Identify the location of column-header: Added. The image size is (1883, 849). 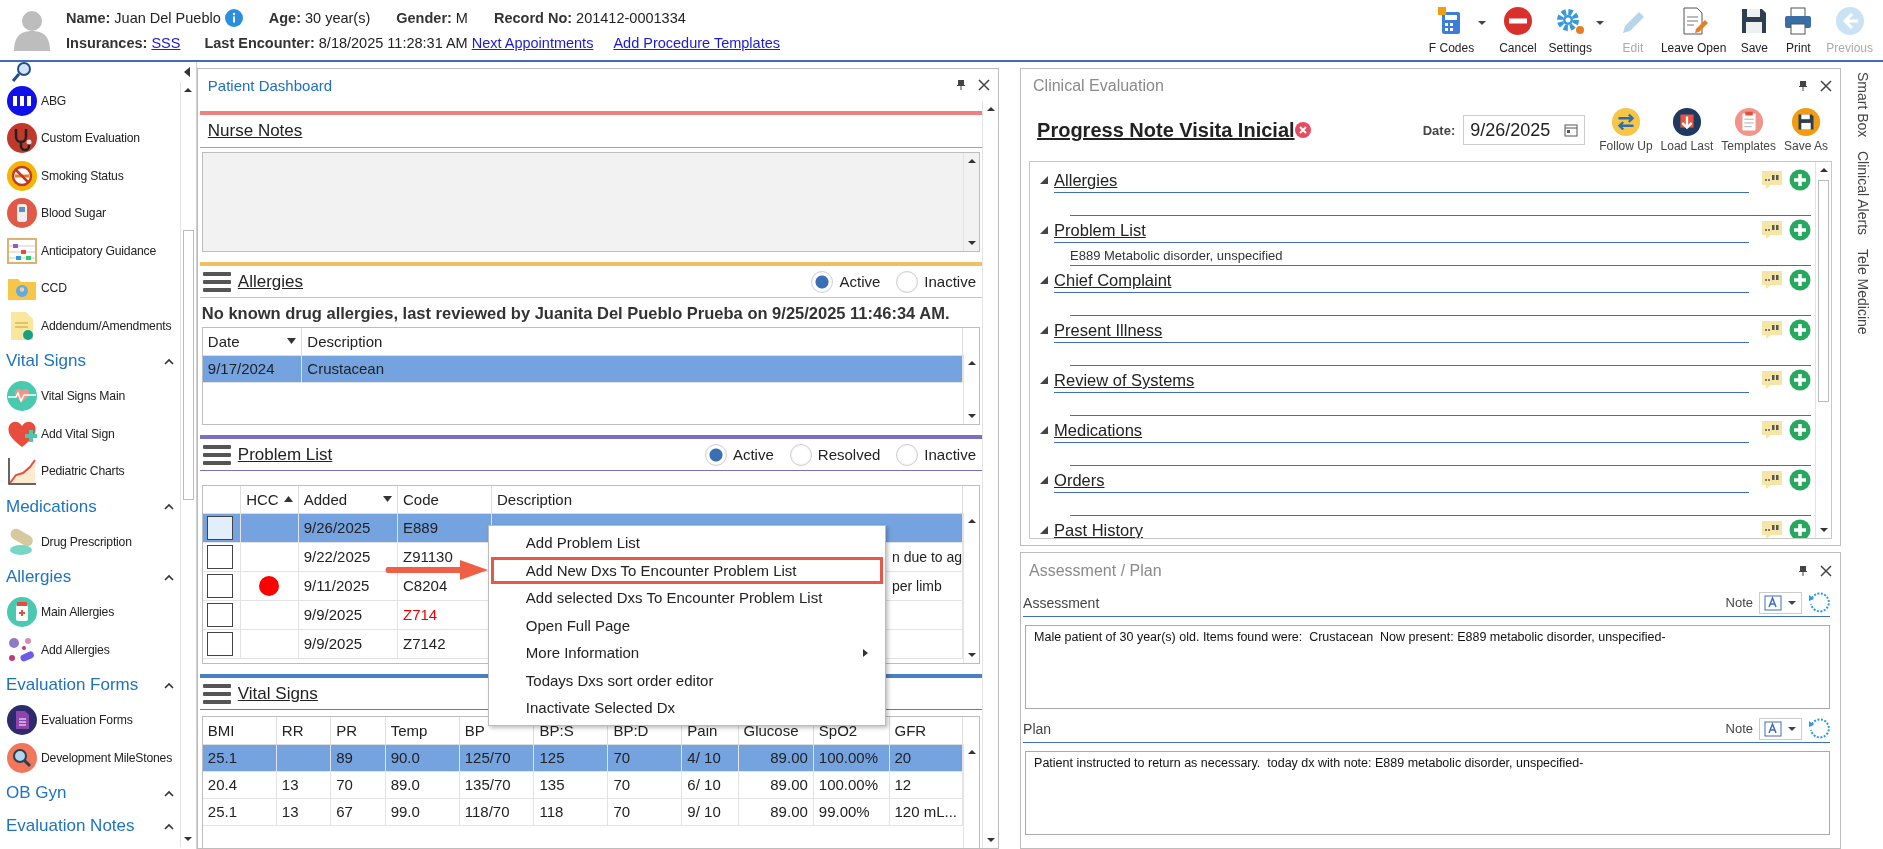
(348, 499).